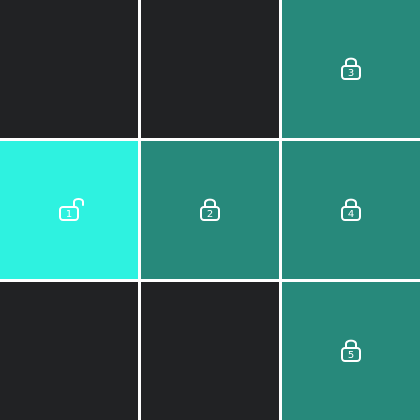 The image size is (420, 420). Describe the element at coordinates (210, 69) in the screenshot. I see `empty-tile-r1c2` at that location.